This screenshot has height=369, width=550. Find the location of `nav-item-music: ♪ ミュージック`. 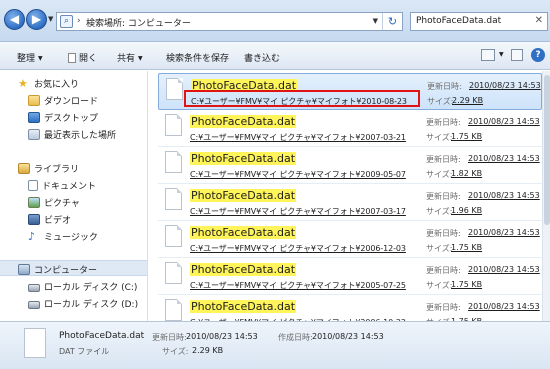

nav-item-music: ♪ ミュージック is located at coordinates (63, 236).